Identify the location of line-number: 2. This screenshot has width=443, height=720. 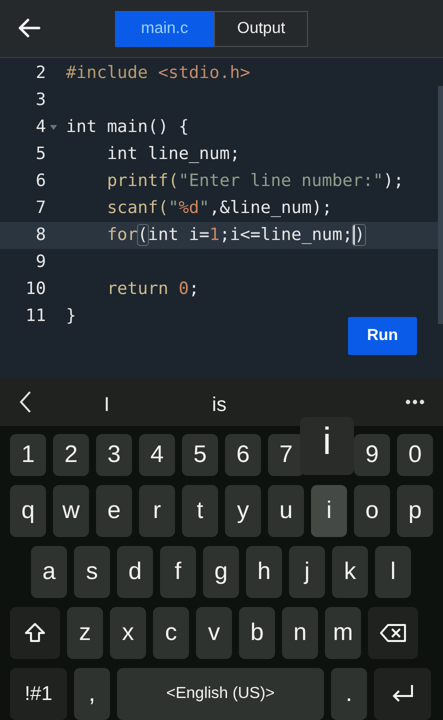
(40, 73).